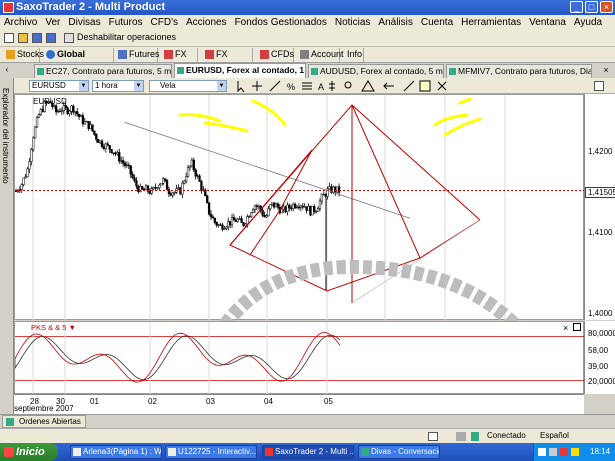 The image size is (615, 461). What do you see at coordinates (8, 7) in the screenshot?
I see `app-icon` at bounding box center [8, 7].